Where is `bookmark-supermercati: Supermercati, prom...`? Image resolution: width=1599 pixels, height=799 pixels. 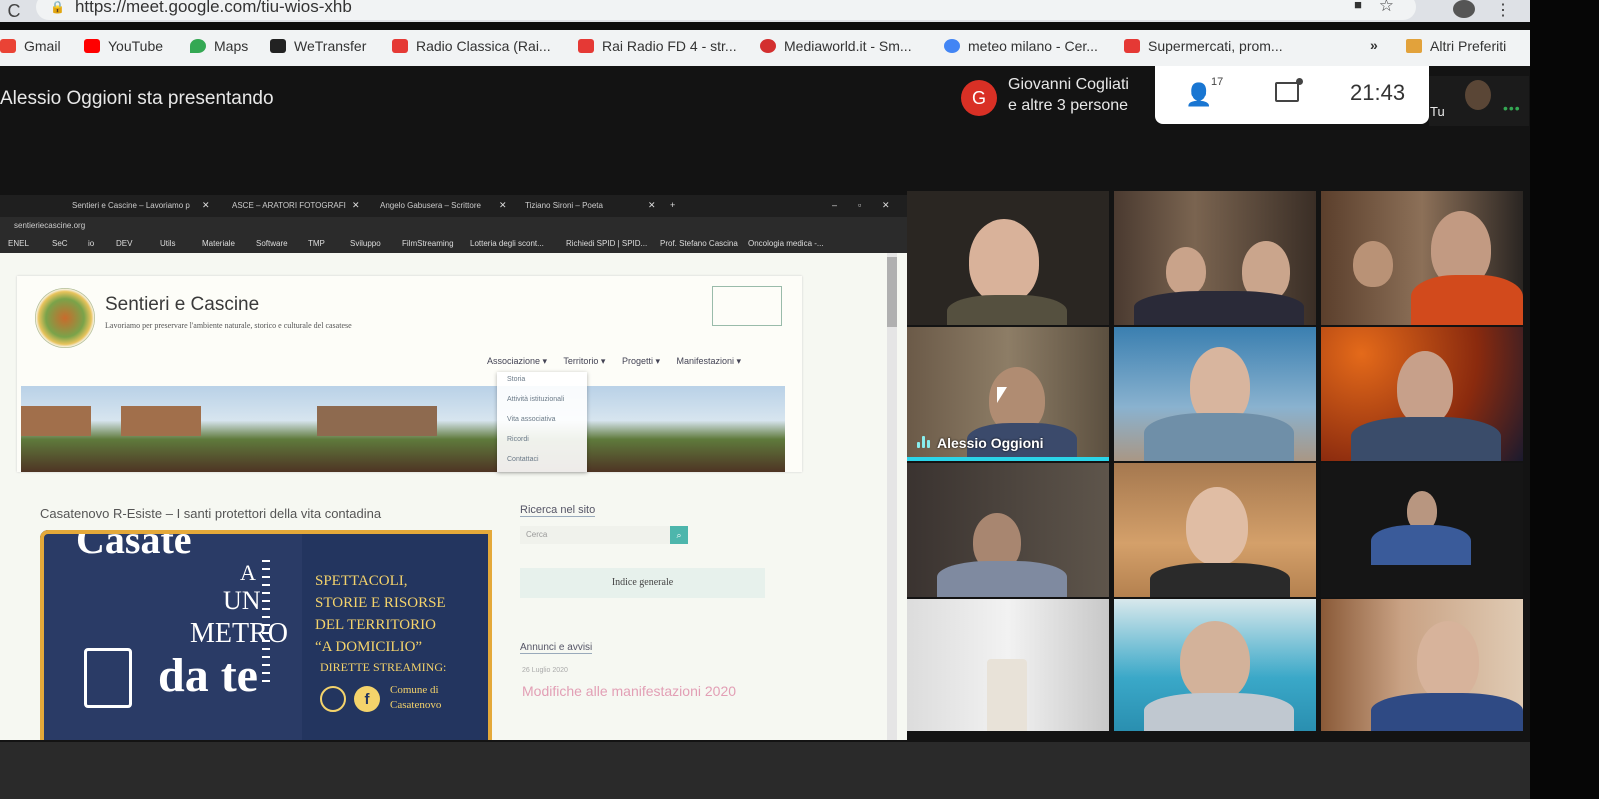 bookmark-supermercati: Supermercati, prom... is located at coordinates (1203, 46).